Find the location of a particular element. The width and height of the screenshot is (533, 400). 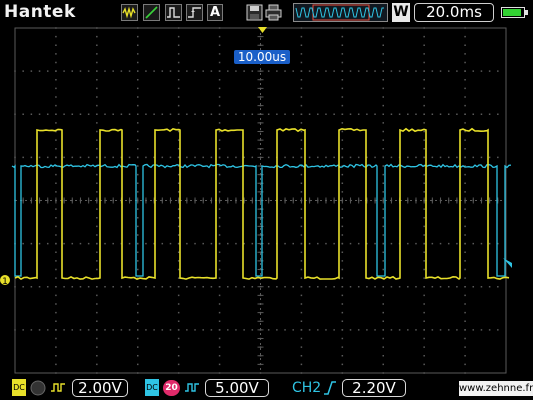

ch1-ground-marker: 1 is located at coordinates (5, 281).